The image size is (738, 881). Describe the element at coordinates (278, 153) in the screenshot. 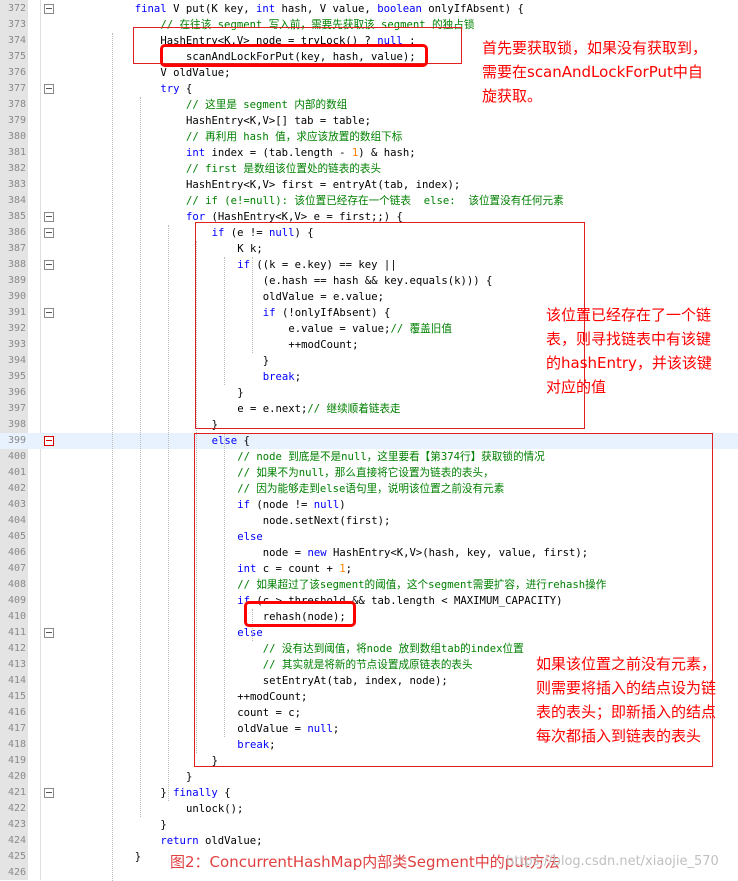

I see `code-token: index = (tab.length -` at that location.